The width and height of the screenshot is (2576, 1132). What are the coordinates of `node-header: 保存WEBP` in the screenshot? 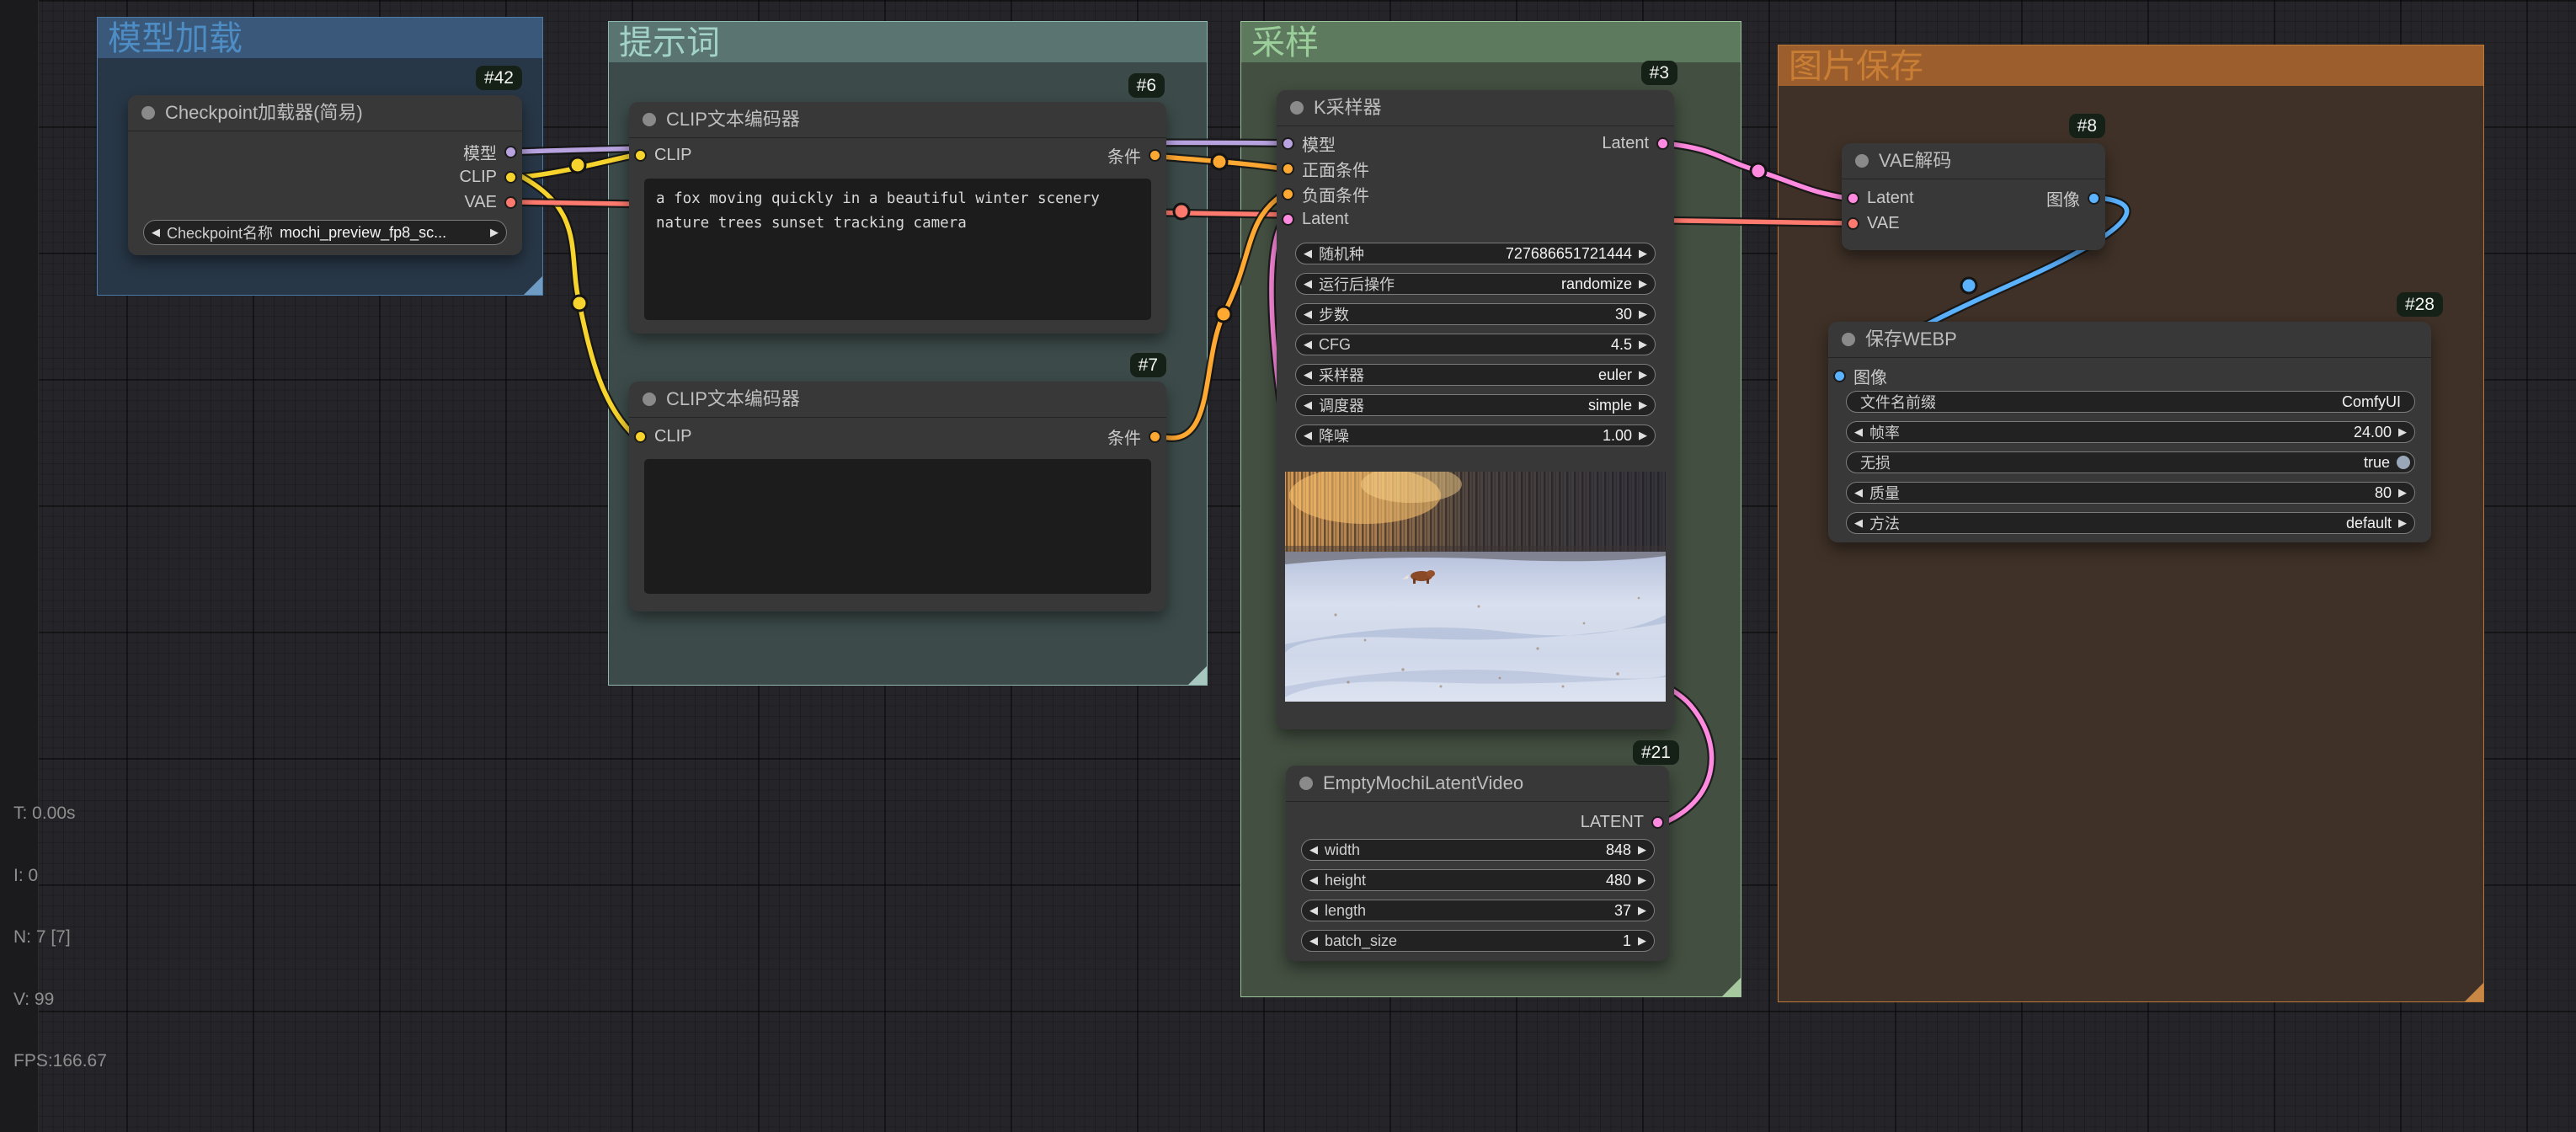 It's located at (2129, 340).